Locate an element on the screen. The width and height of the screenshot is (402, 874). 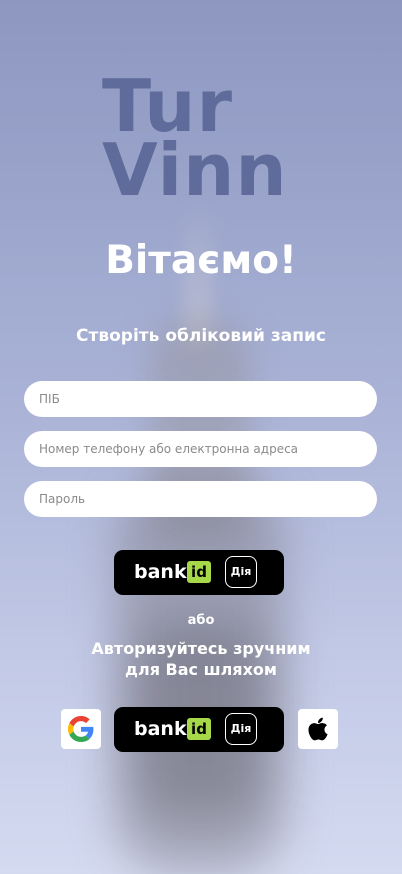
brand-logo: Tur Vinn is located at coordinates (195, 141).